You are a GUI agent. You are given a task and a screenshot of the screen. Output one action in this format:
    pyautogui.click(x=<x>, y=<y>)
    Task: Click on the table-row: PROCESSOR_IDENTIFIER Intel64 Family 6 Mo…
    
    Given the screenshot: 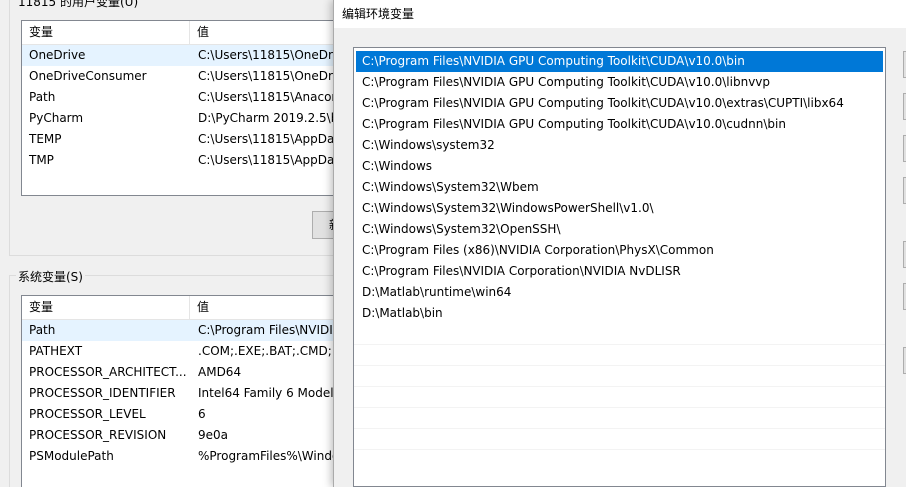 What is the action you would take?
    pyautogui.click(x=191, y=393)
    